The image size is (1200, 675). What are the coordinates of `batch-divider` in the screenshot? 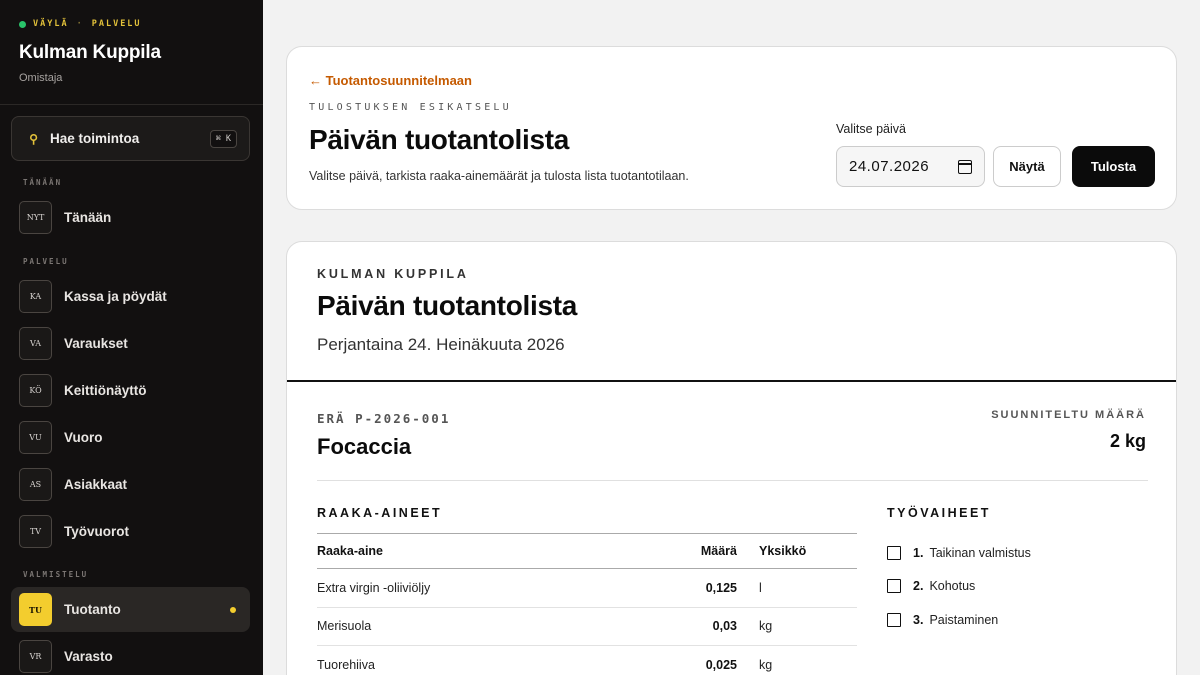 It's located at (732, 480).